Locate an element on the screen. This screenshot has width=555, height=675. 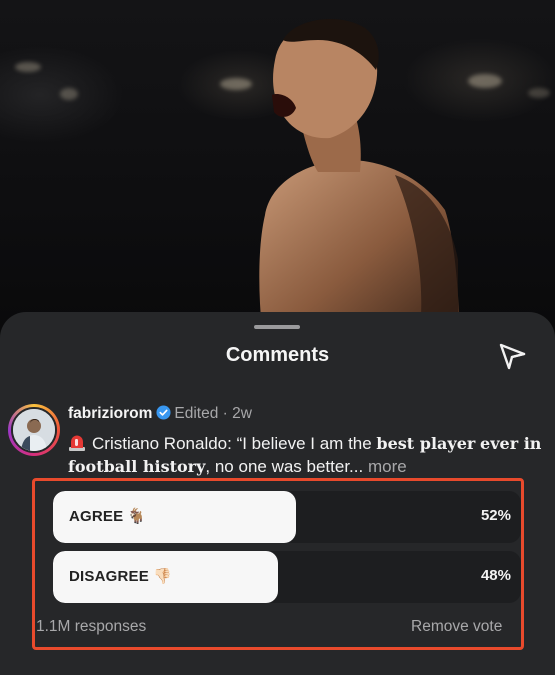
comment-text-bold-1: best player is located at coordinates (426, 443).